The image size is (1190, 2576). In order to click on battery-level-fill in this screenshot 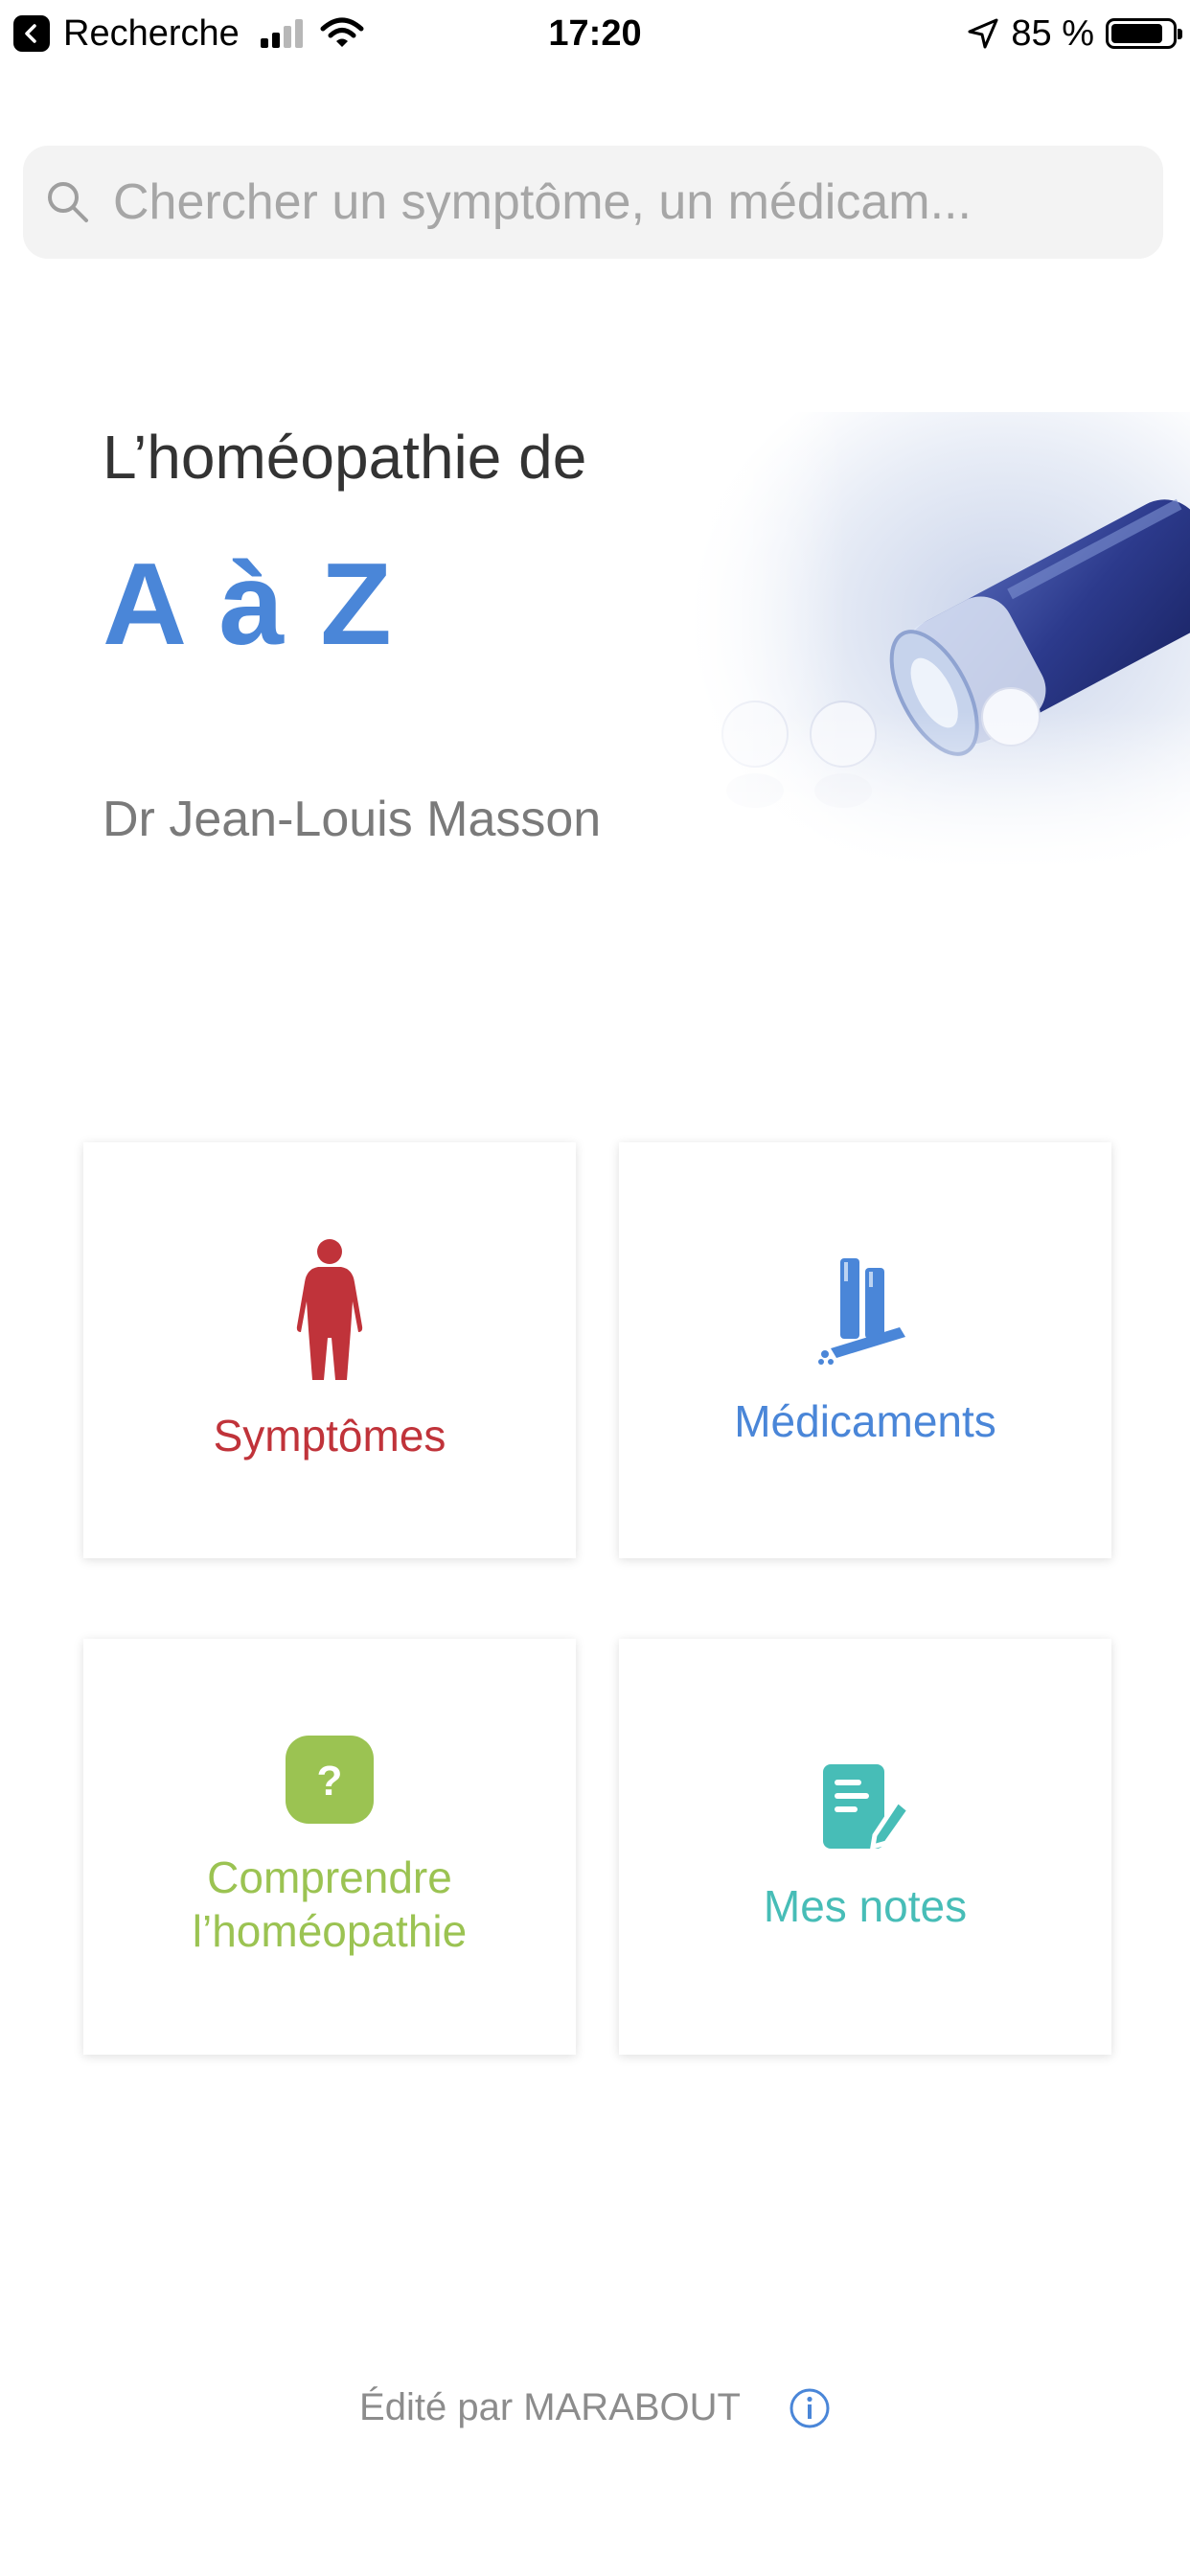, I will do `click(1136, 34)`.